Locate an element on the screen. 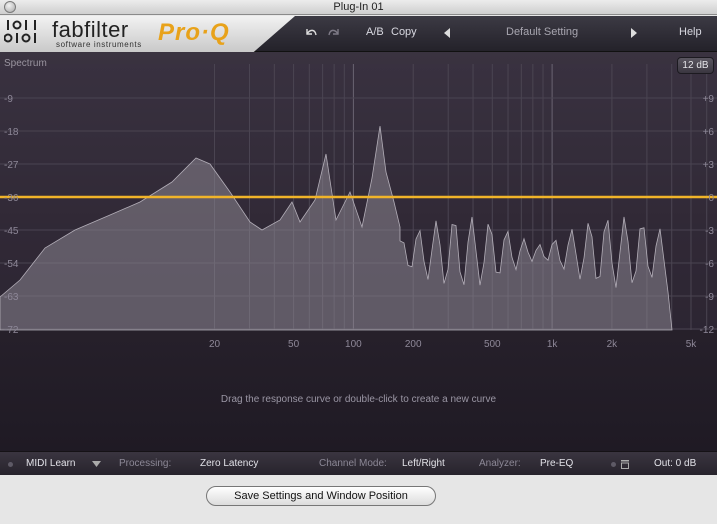 This screenshot has height=524, width=717. spectrum-label: Spectrum is located at coordinates (25, 63).